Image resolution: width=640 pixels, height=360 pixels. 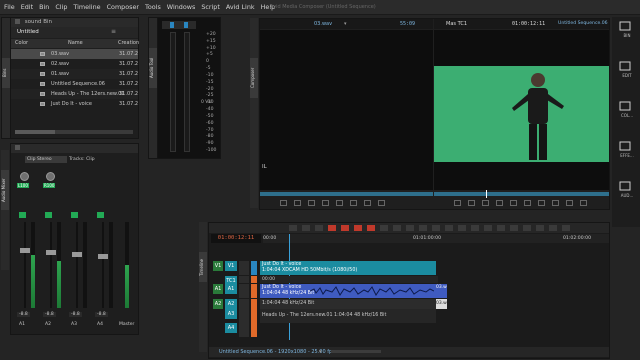 I want to click on timeline-ruler: 00:00 01:01:00:00 01:02:00:00, so click(x=436, y=238).